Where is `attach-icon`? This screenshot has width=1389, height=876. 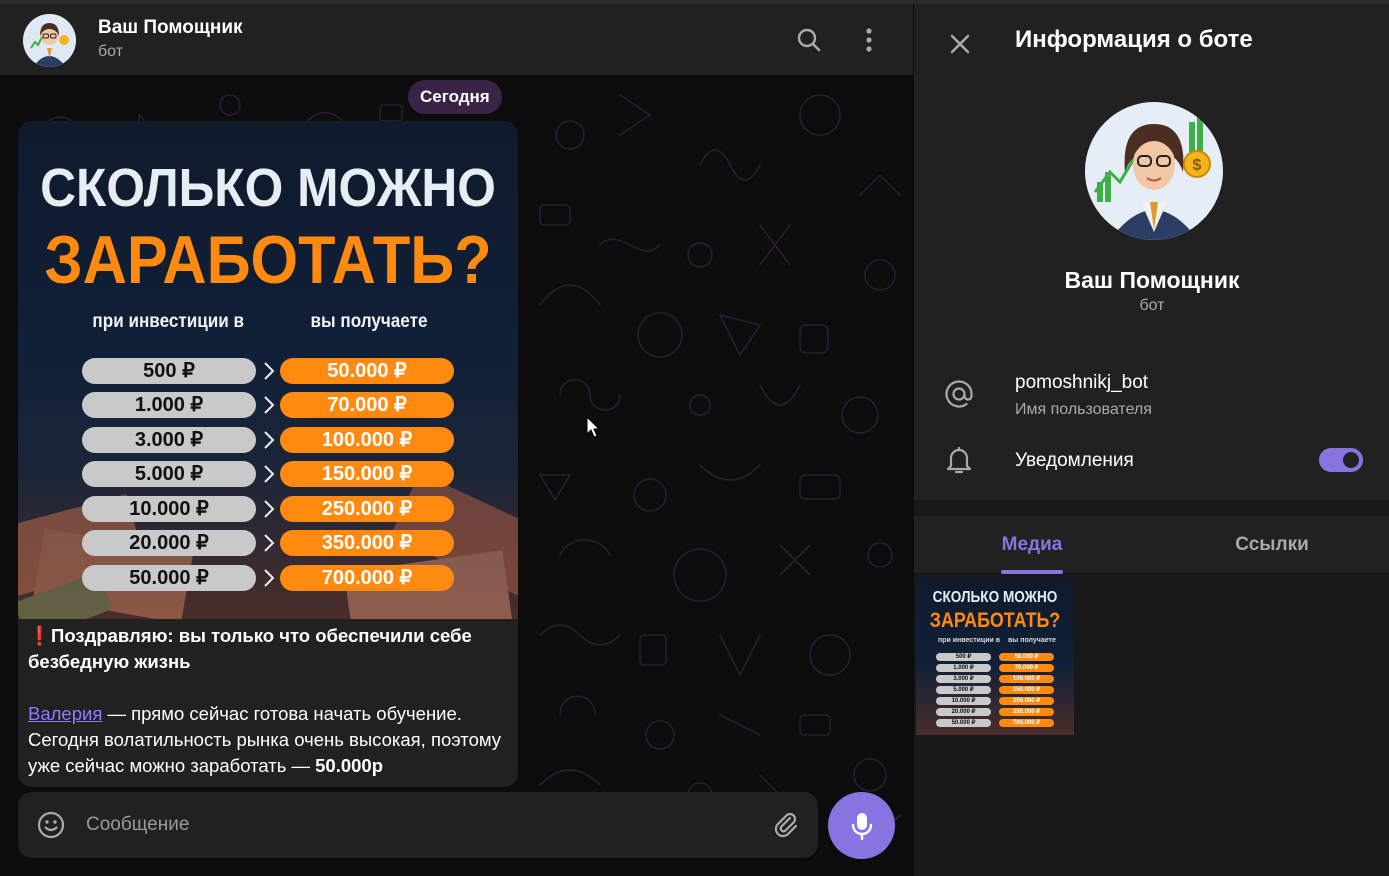
attach-icon is located at coordinates (785, 825).